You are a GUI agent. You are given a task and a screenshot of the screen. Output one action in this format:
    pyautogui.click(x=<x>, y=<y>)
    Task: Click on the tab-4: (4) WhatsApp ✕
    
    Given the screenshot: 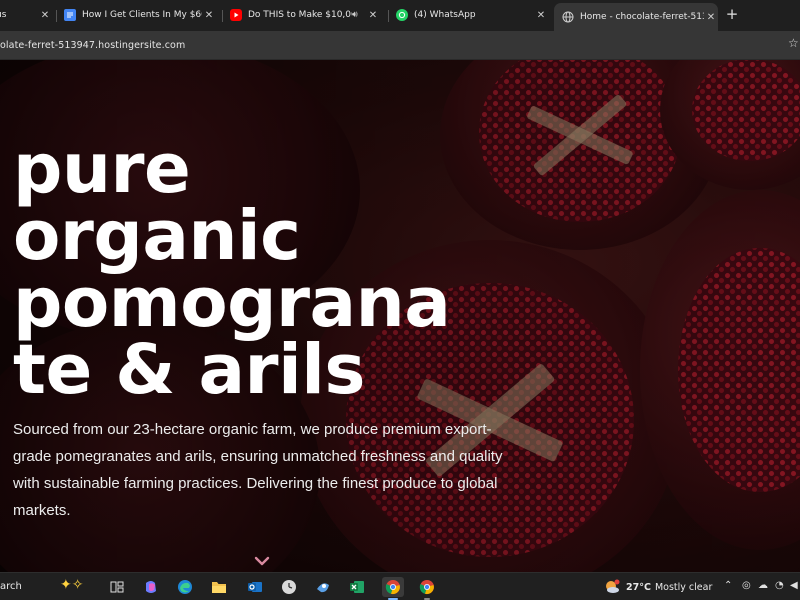 What is the action you would take?
    pyautogui.click(x=472, y=15)
    